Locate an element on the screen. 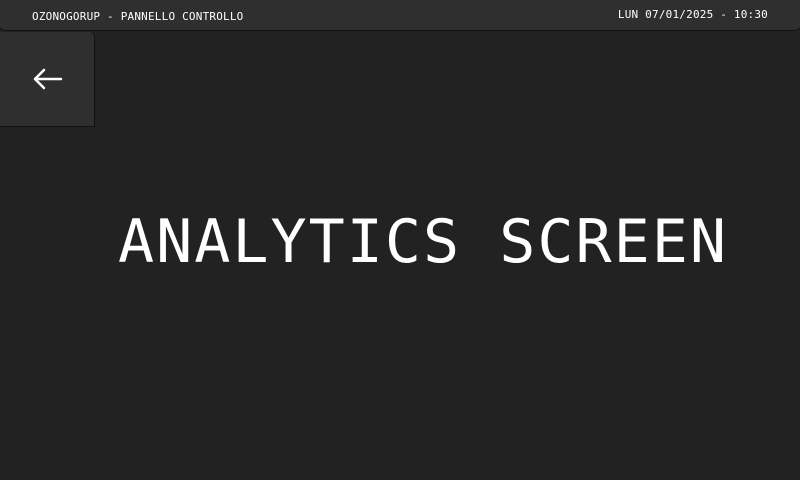  back-button is located at coordinates (47, 79).